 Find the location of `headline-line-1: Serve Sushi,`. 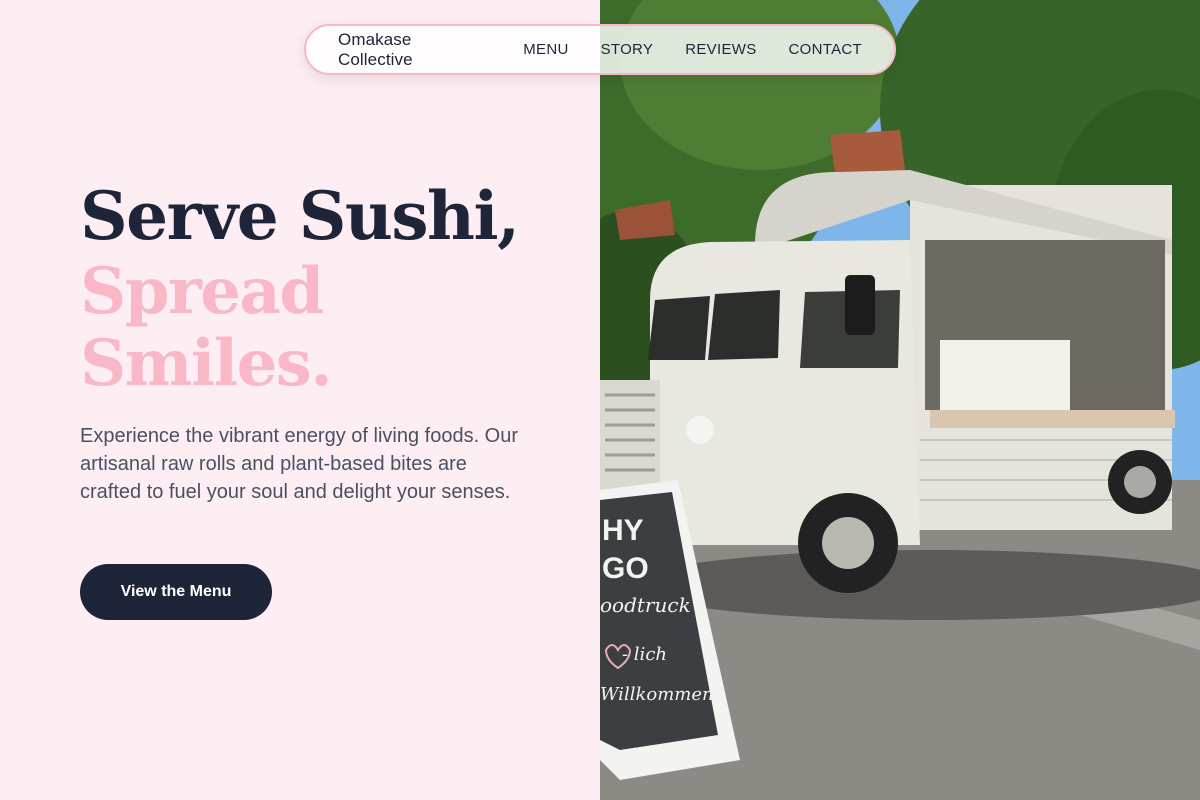

headline-line-1: Serve Sushi, is located at coordinates (300, 216).